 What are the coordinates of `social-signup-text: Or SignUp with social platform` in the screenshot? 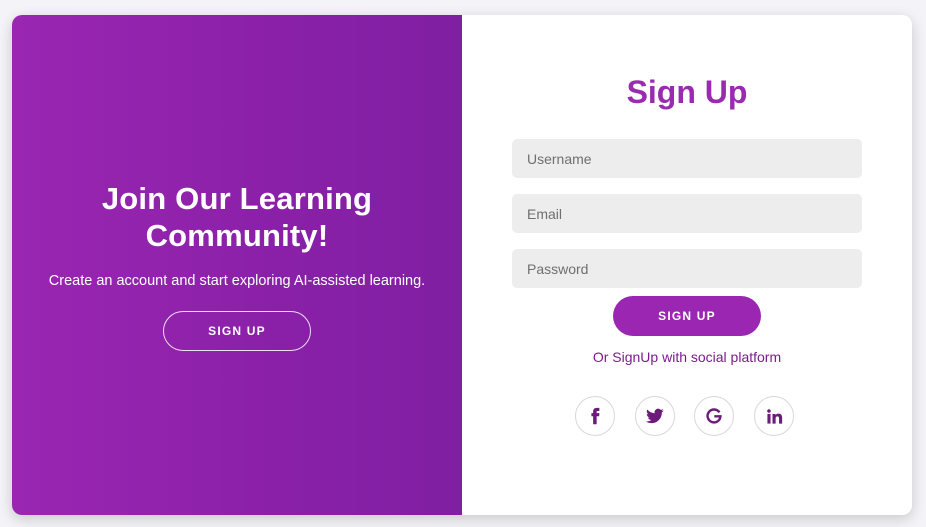 It's located at (687, 357).